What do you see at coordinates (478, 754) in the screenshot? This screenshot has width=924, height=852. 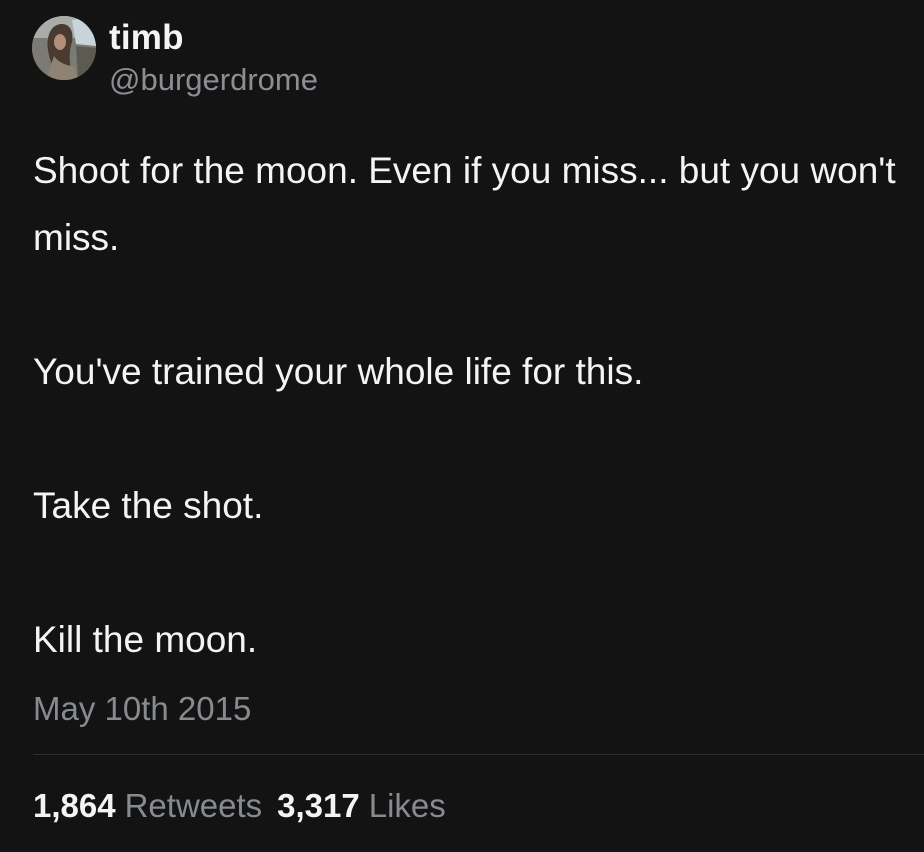 I see `divider` at bounding box center [478, 754].